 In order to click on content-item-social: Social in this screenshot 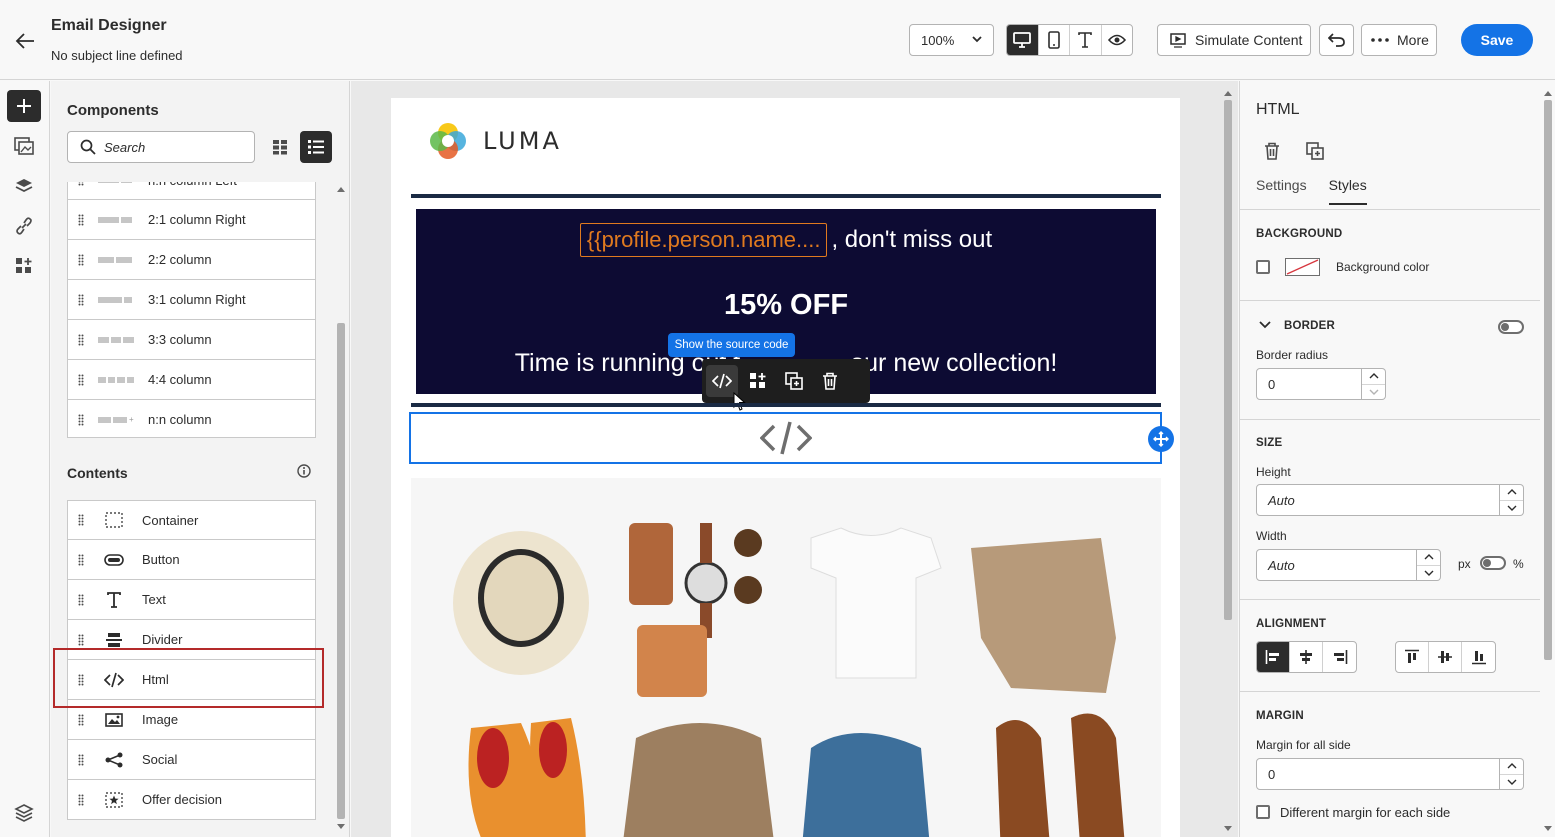, I will do `click(191, 760)`.